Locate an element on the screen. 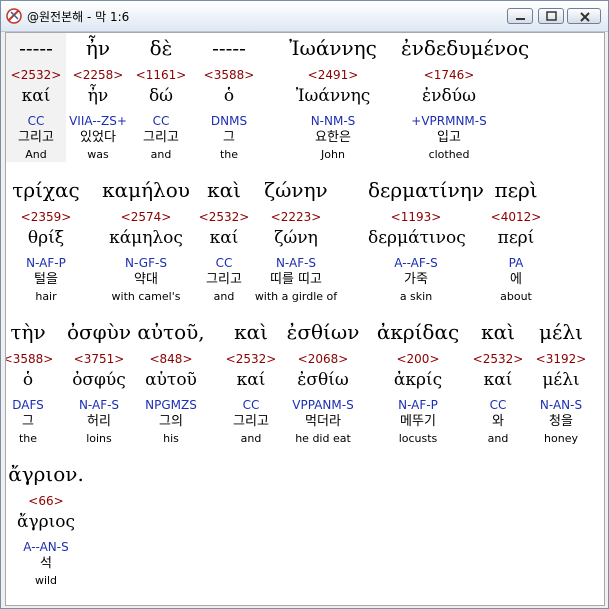 This screenshot has width=609, height=609. close-icon is located at coordinates (585, 17).